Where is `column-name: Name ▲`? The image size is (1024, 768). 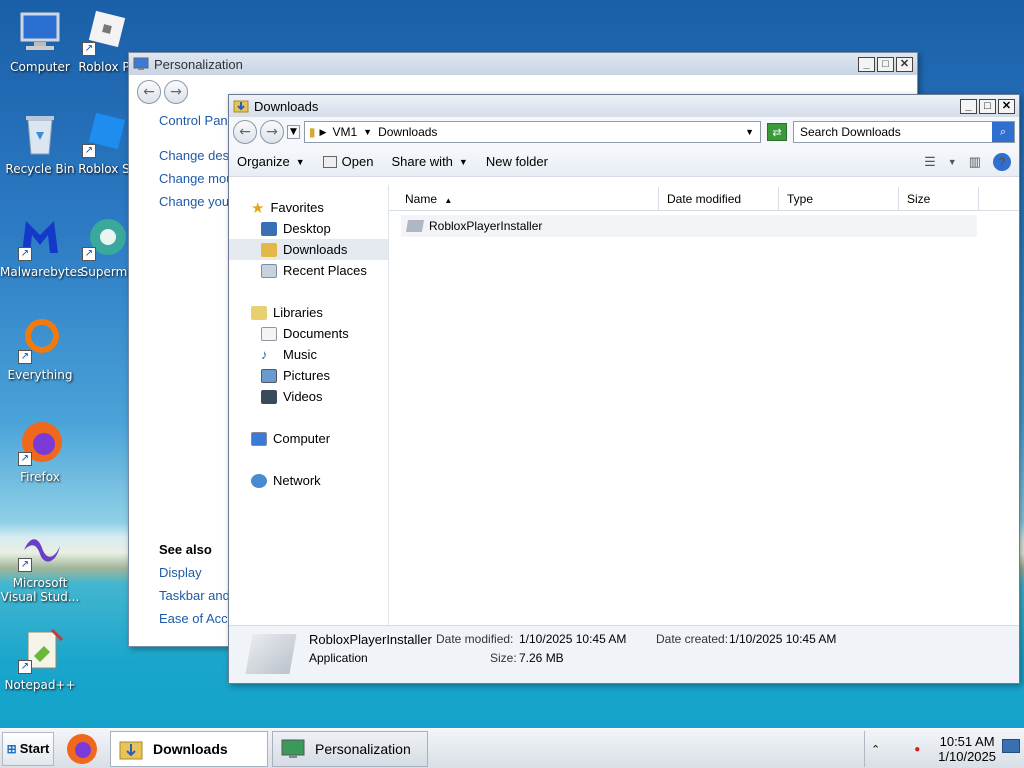
column-name: Name ▲ is located at coordinates (524, 198).